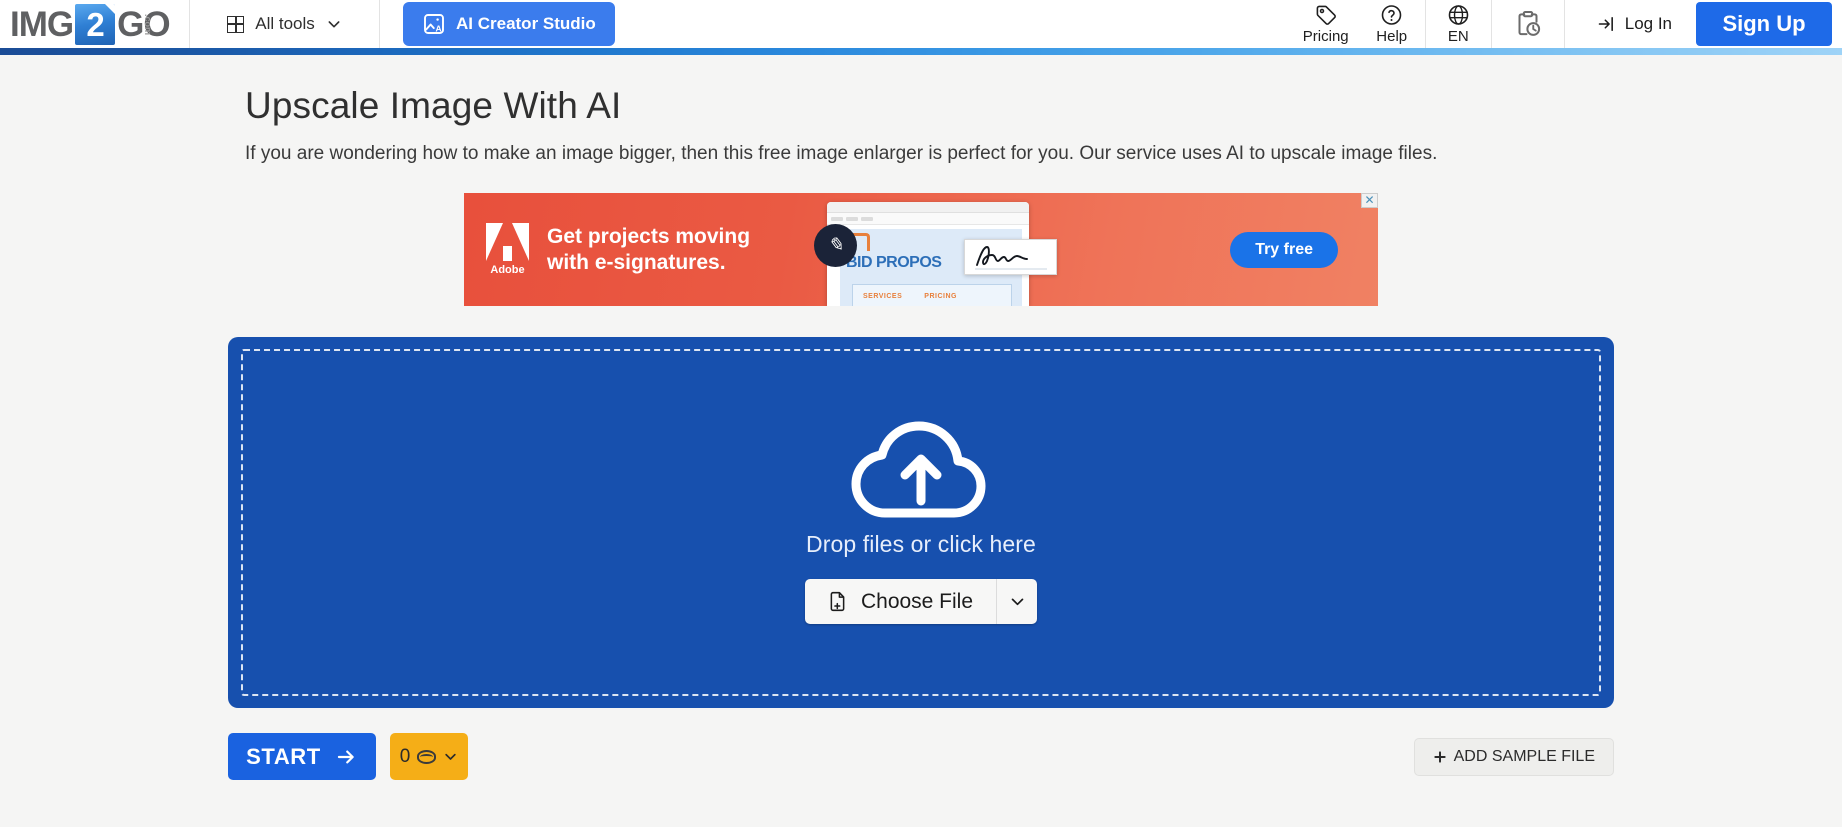  Describe the element at coordinates (1458, 15) in the screenshot. I see `globe-icon` at that location.